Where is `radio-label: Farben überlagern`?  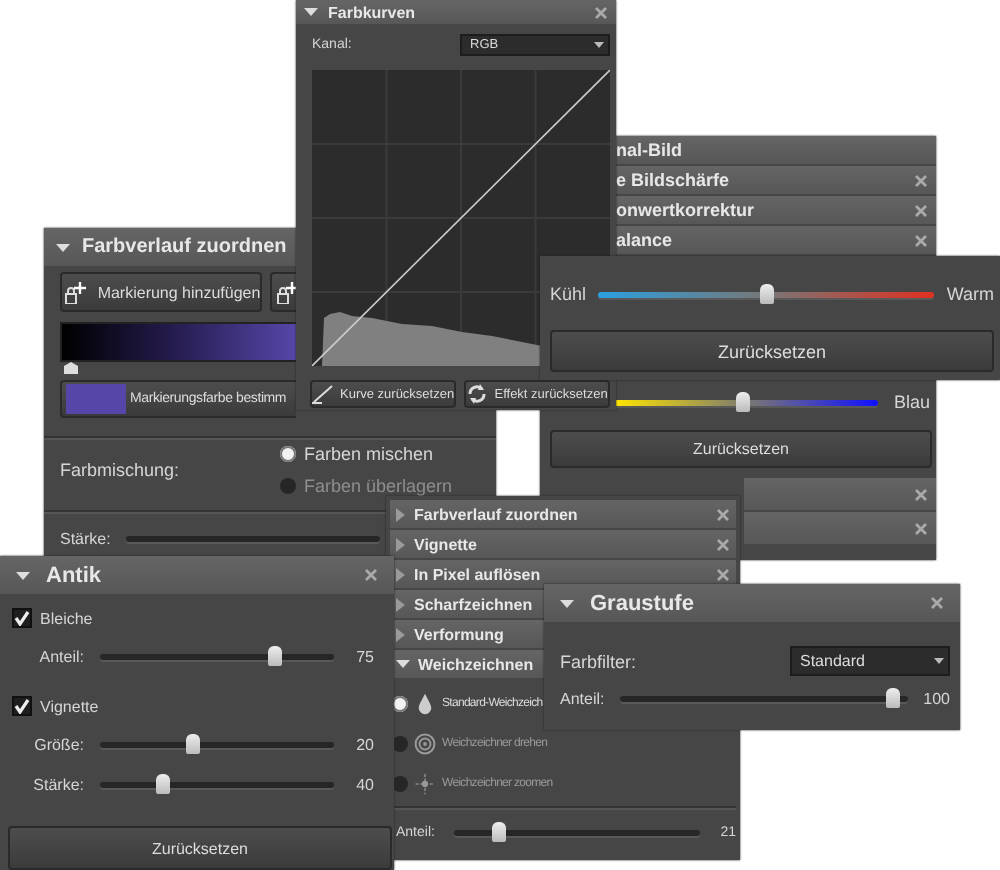
radio-label: Farben überlagern is located at coordinates (378, 486).